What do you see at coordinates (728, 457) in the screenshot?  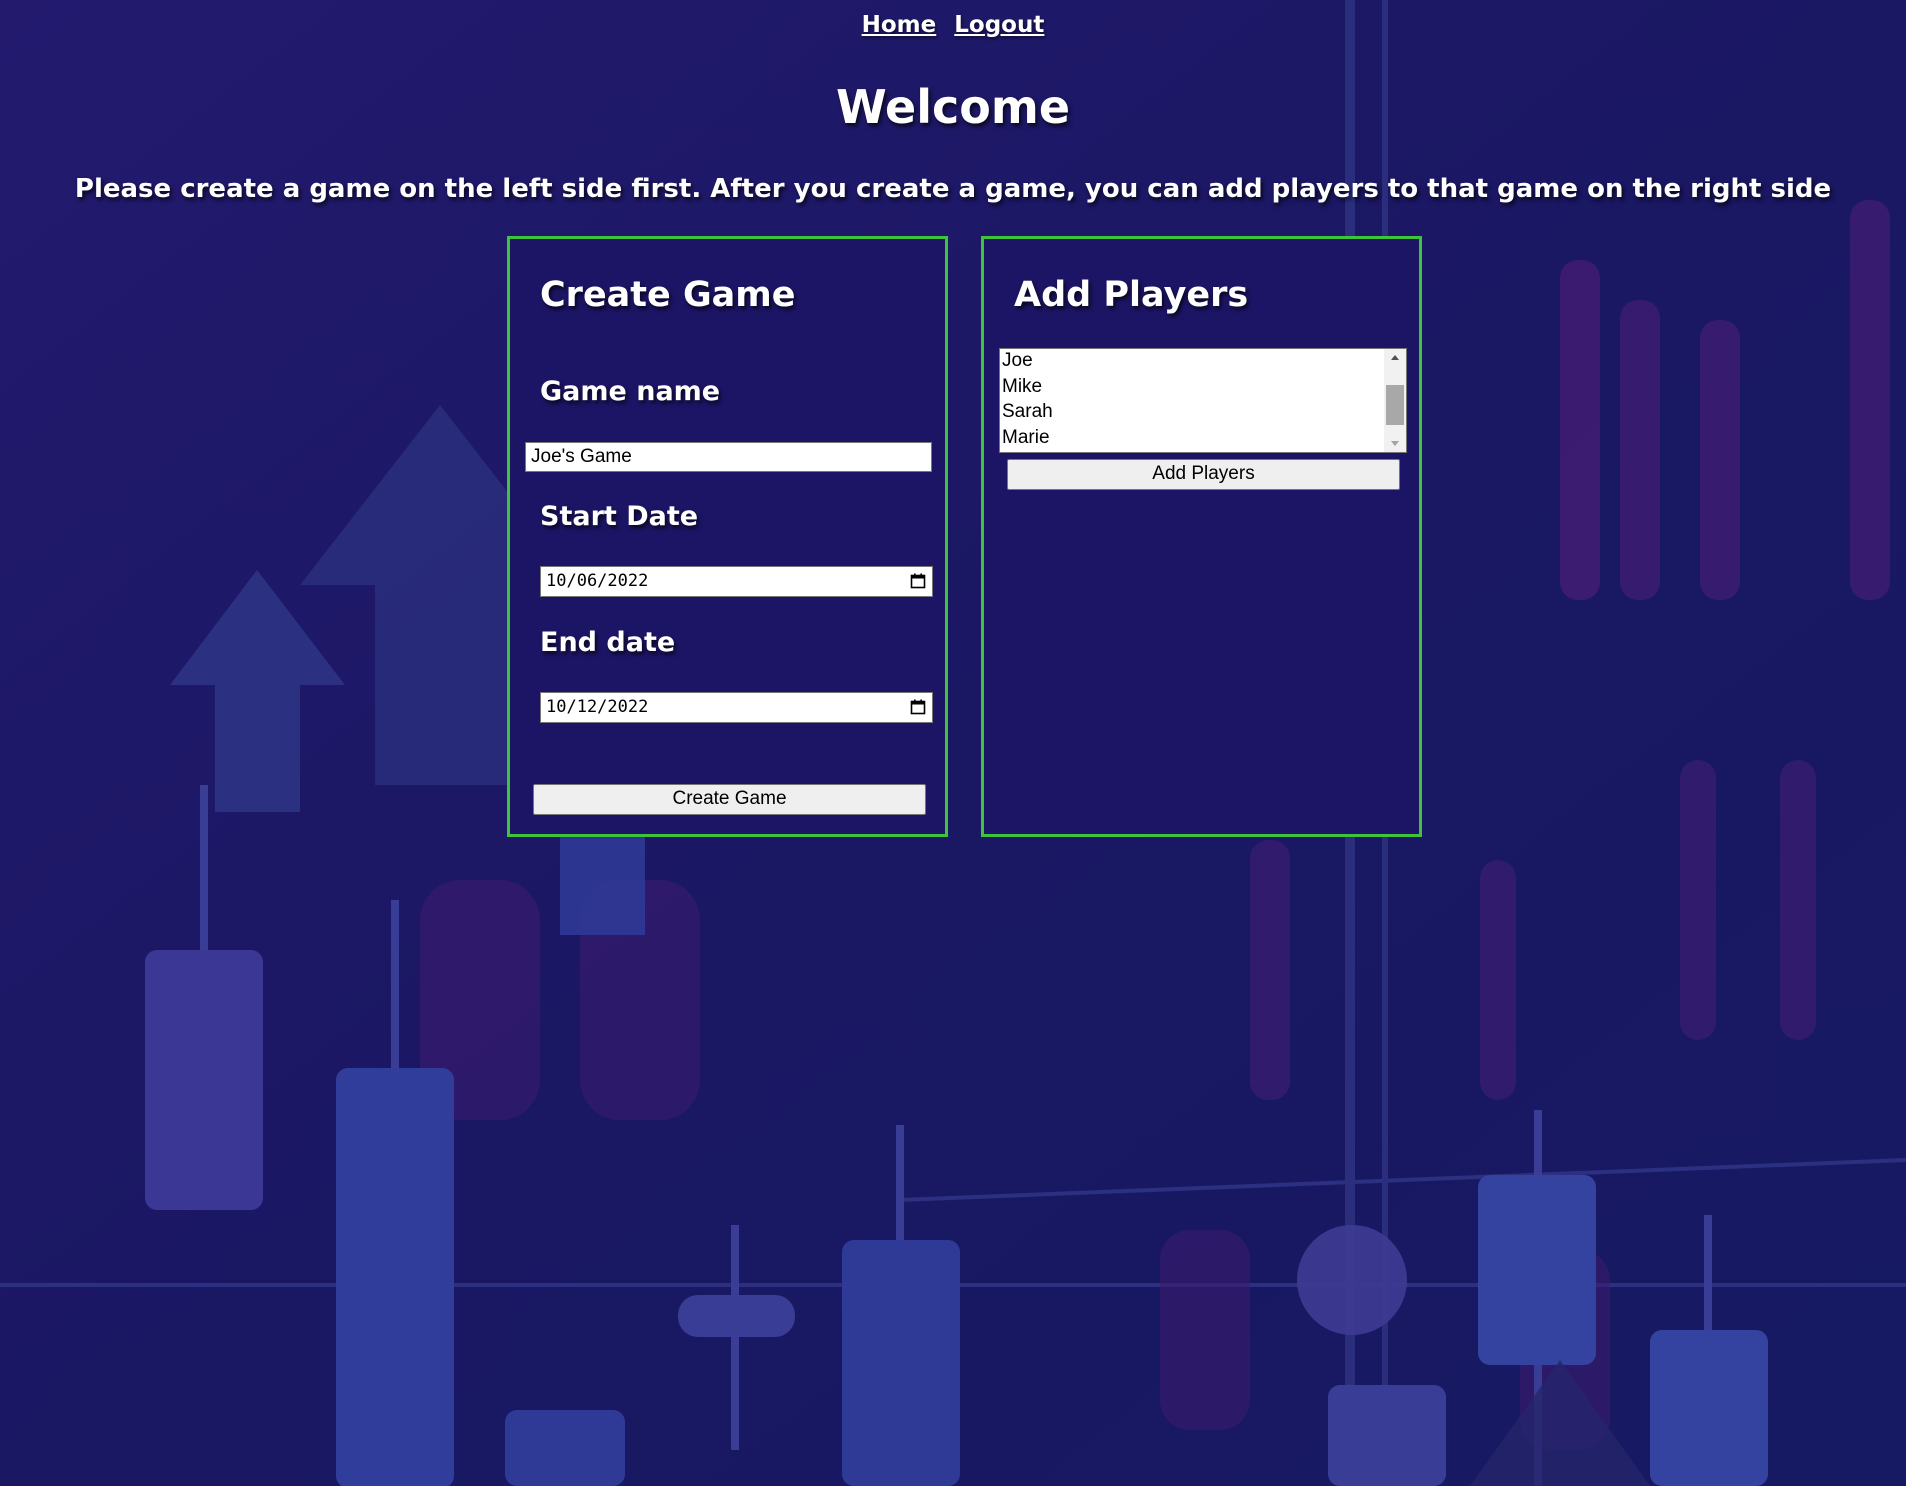 I see `game-name-input` at bounding box center [728, 457].